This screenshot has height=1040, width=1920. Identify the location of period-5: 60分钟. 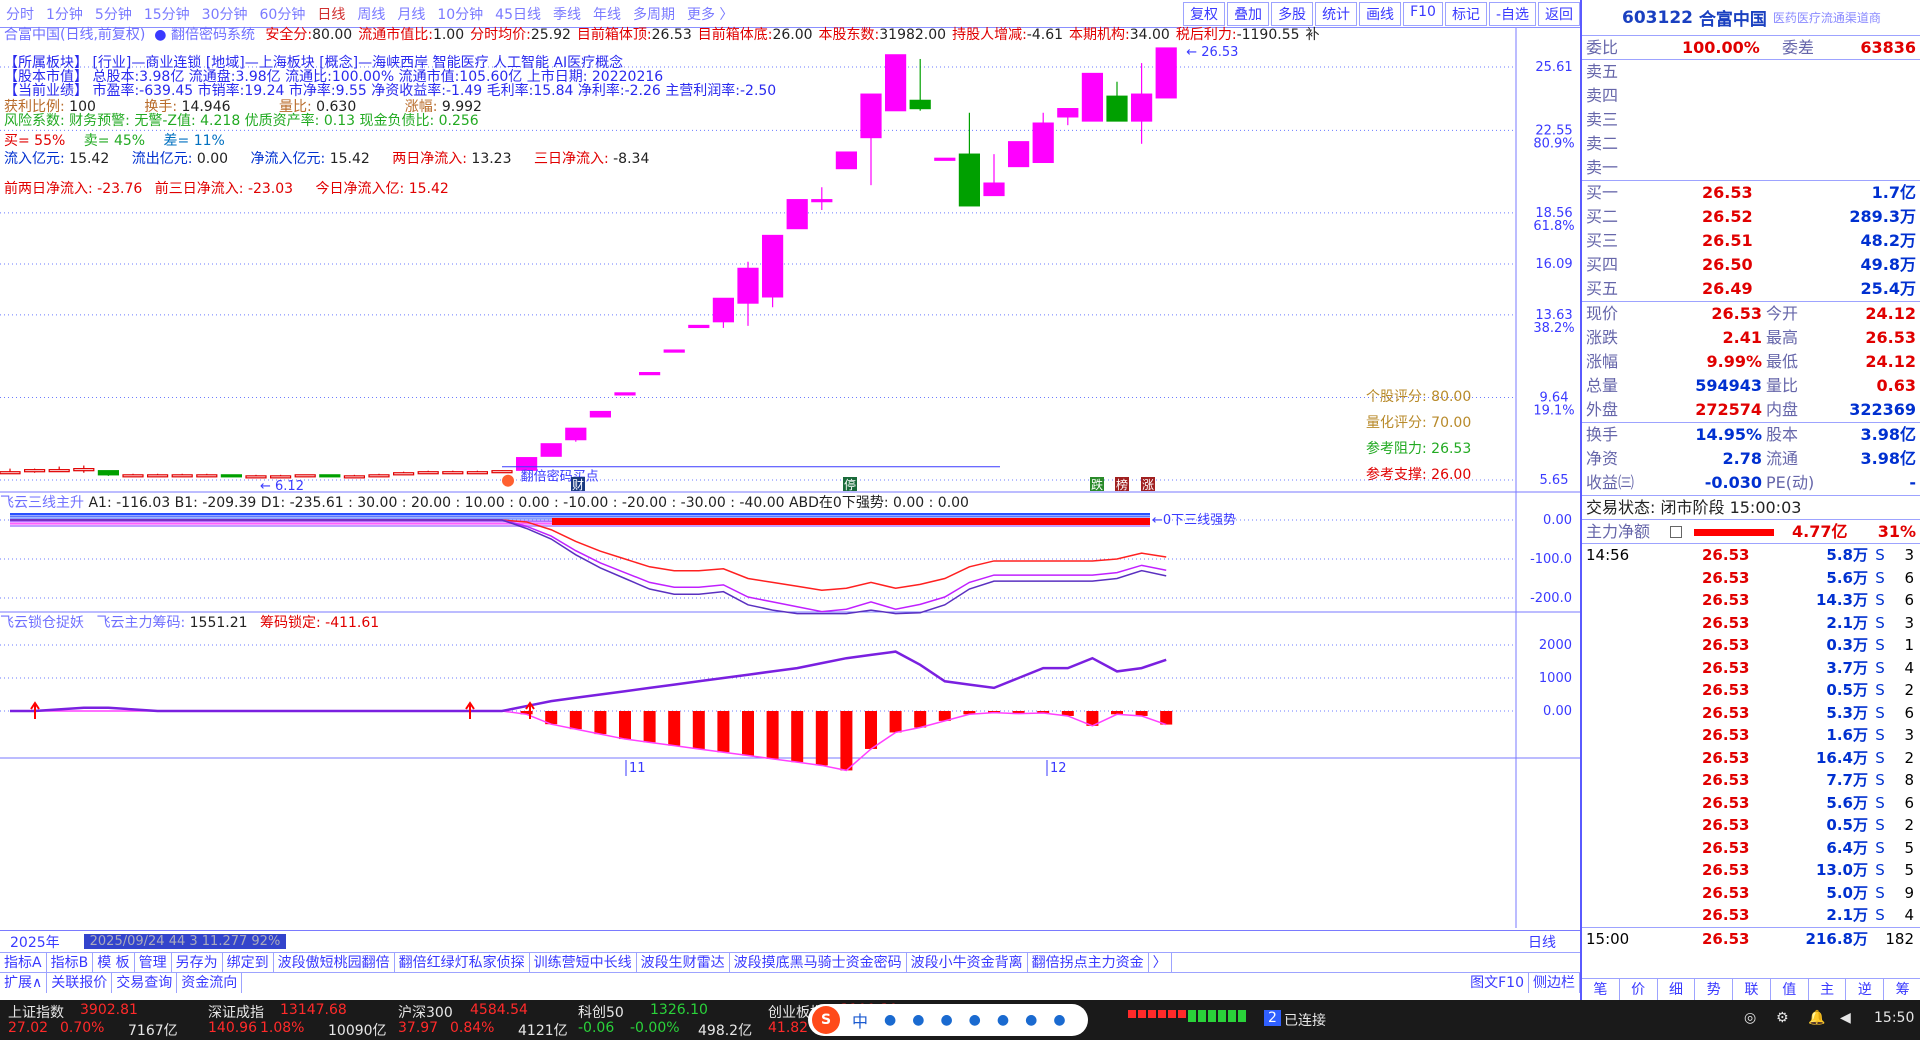
(283, 14).